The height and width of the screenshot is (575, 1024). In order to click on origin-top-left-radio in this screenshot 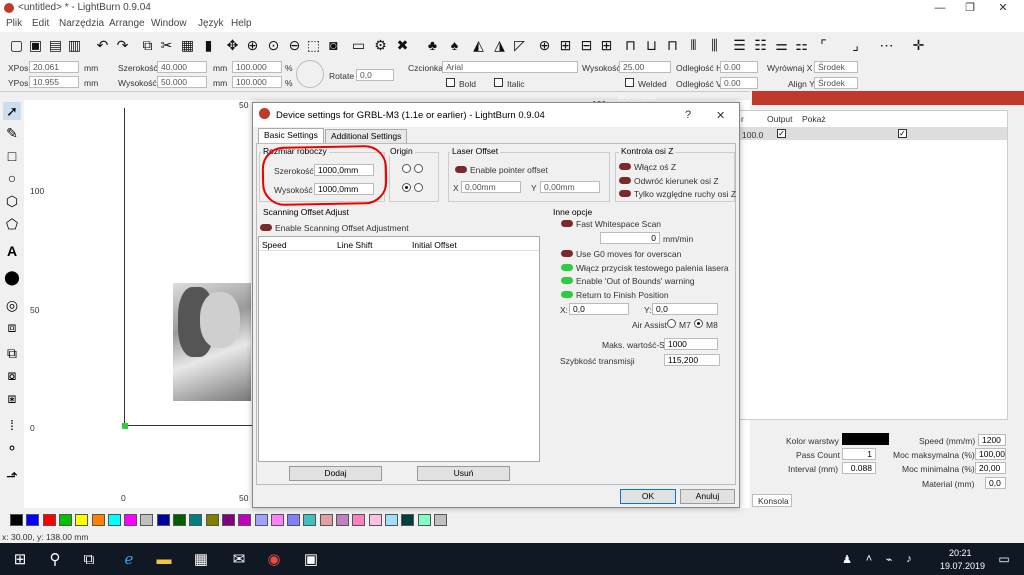, I will do `click(406, 168)`.